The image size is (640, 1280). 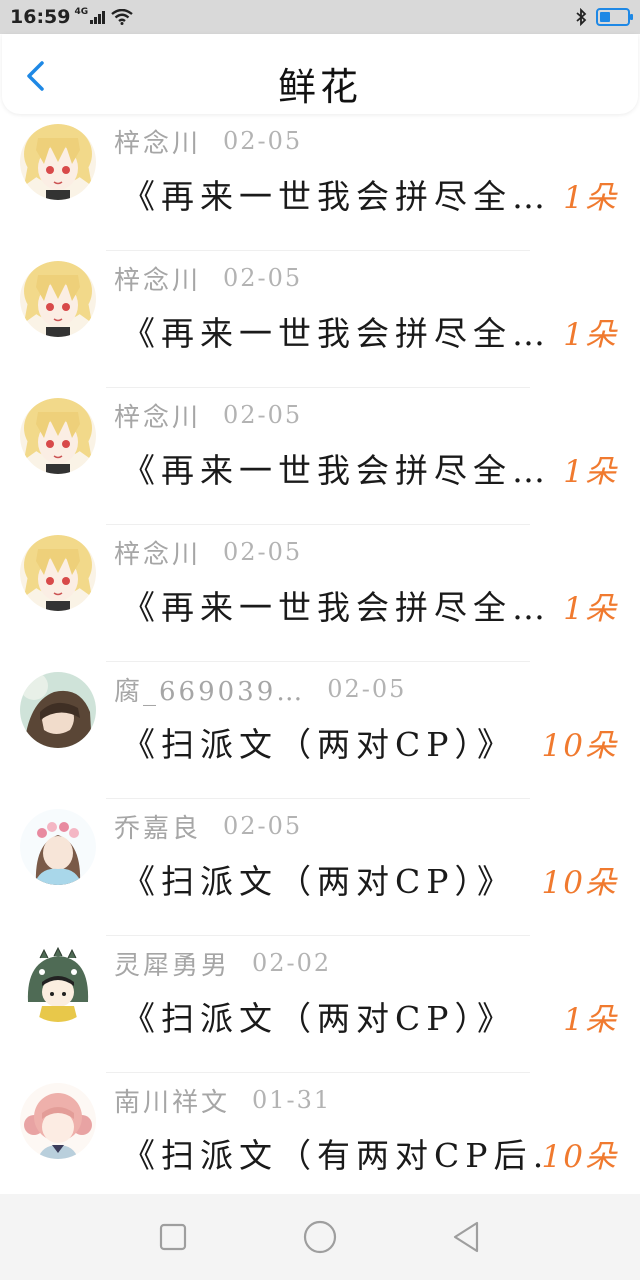 What do you see at coordinates (292, 1100) in the screenshot?
I see `record-date: 01-31` at bounding box center [292, 1100].